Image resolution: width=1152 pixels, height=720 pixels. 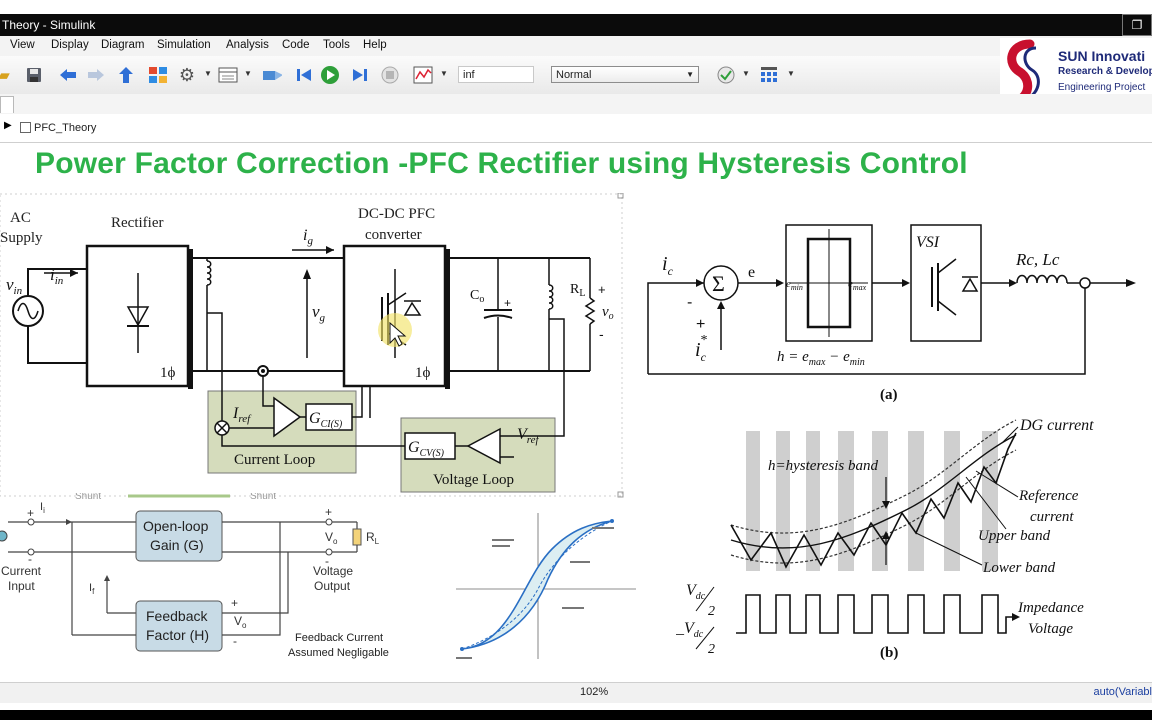 What do you see at coordinates (821, 358) in the screenshot?
I see `h-equation: h = emax − emin` at bounding box center [821, 358].